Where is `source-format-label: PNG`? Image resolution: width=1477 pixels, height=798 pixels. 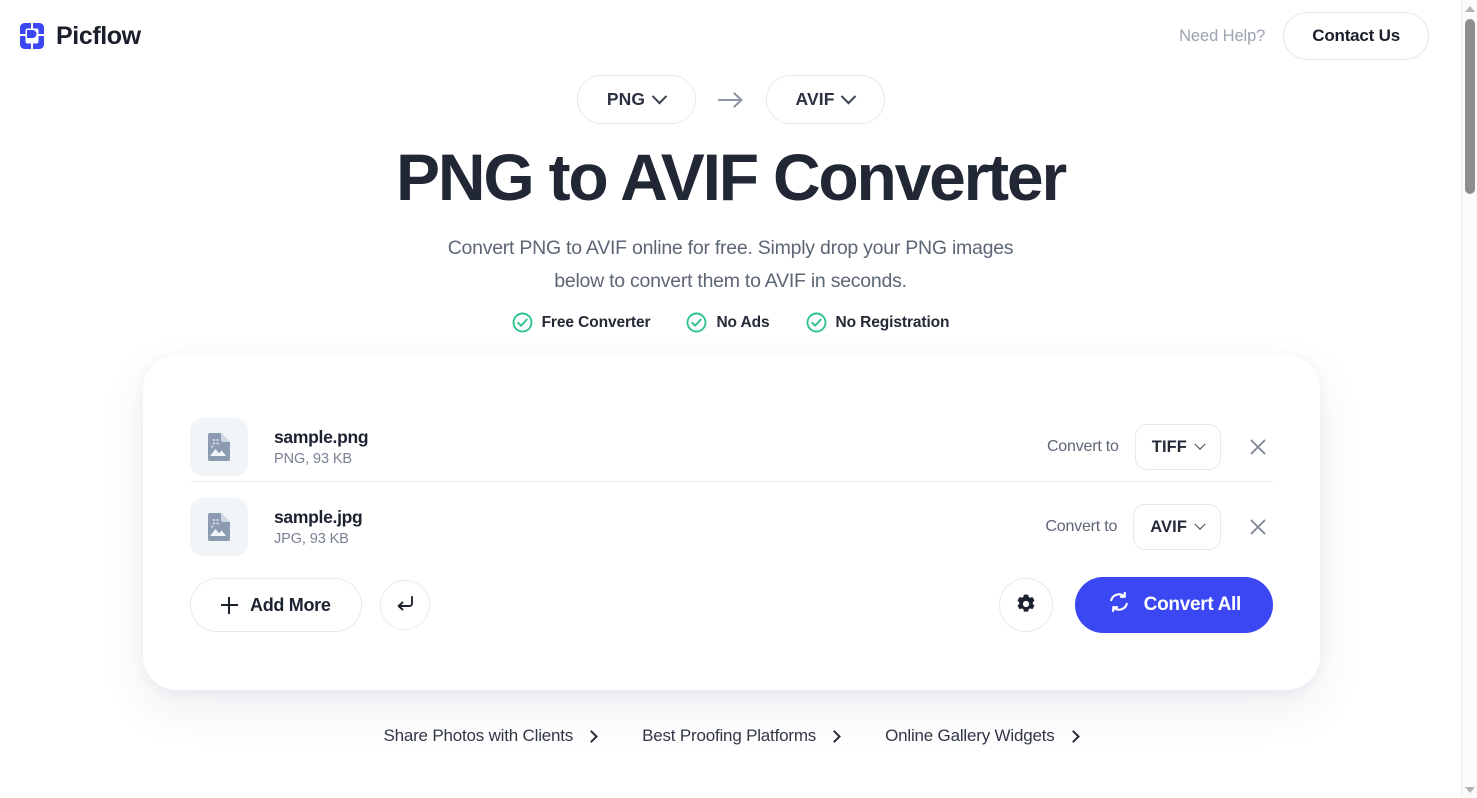
source-format-label: PNG is located at coordinates (626, 99).